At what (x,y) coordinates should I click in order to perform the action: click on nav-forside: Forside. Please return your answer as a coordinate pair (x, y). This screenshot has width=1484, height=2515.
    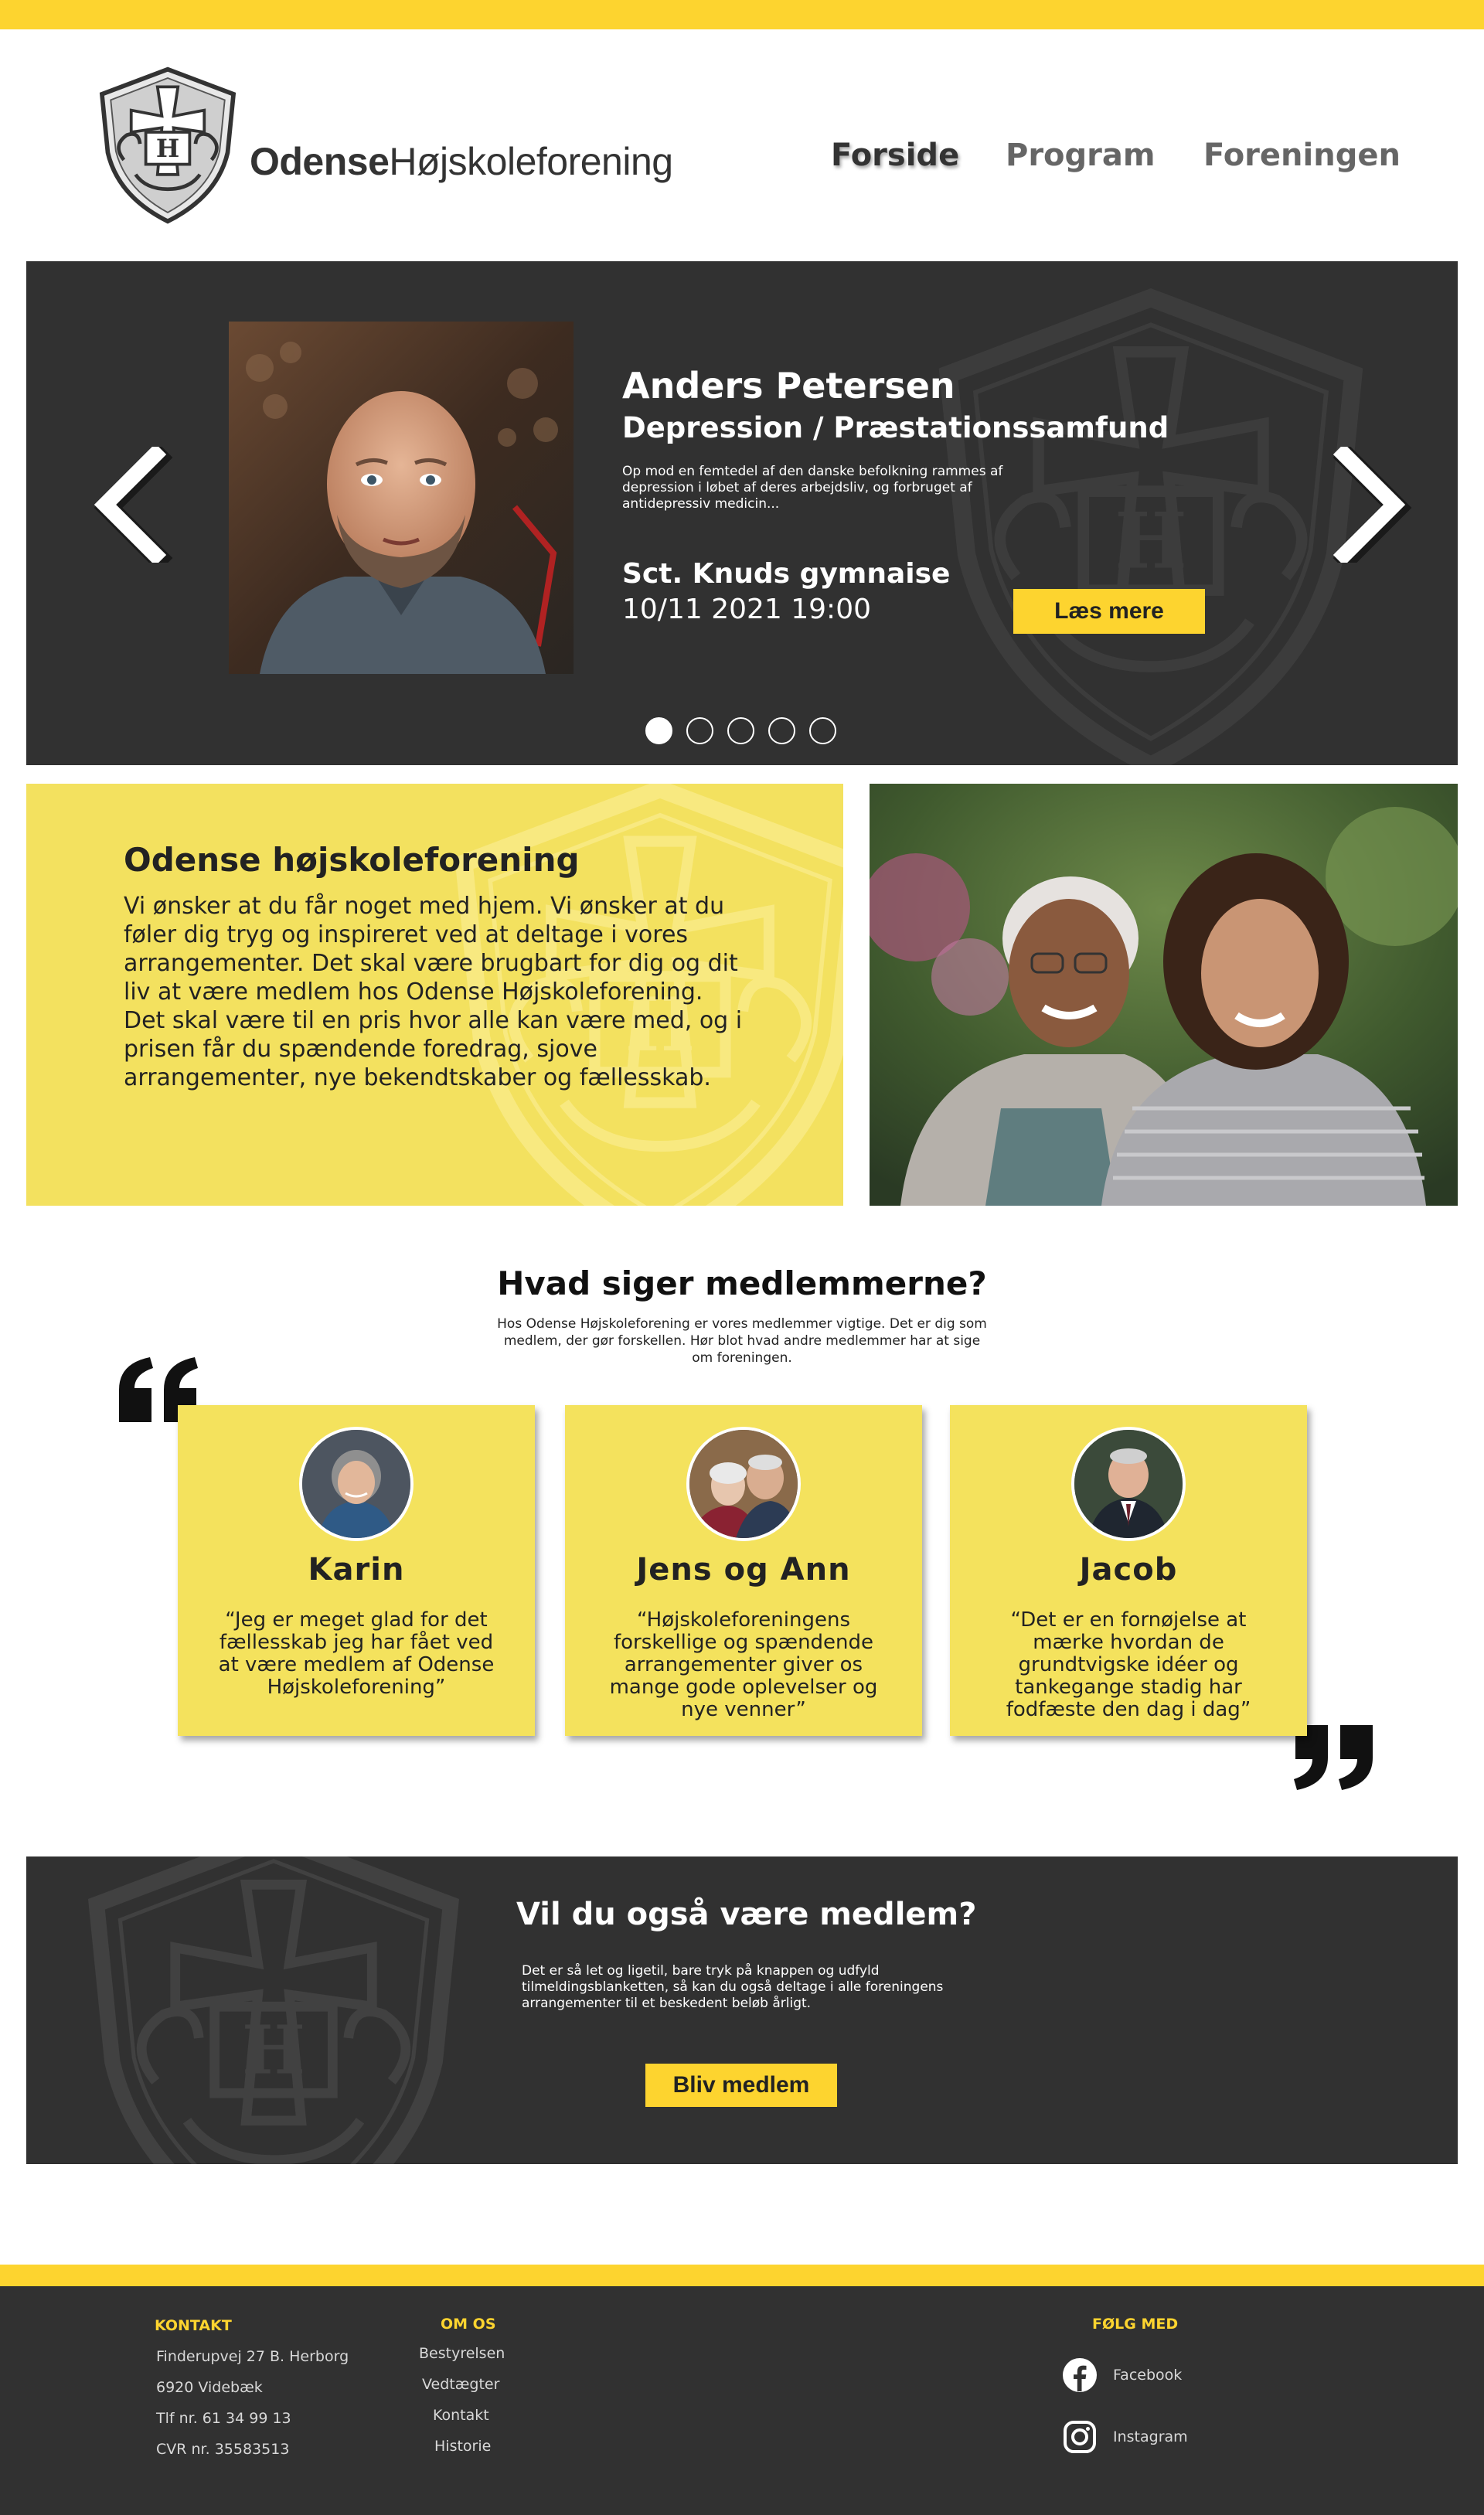
    Looking at the image, I should click on (895, 159).